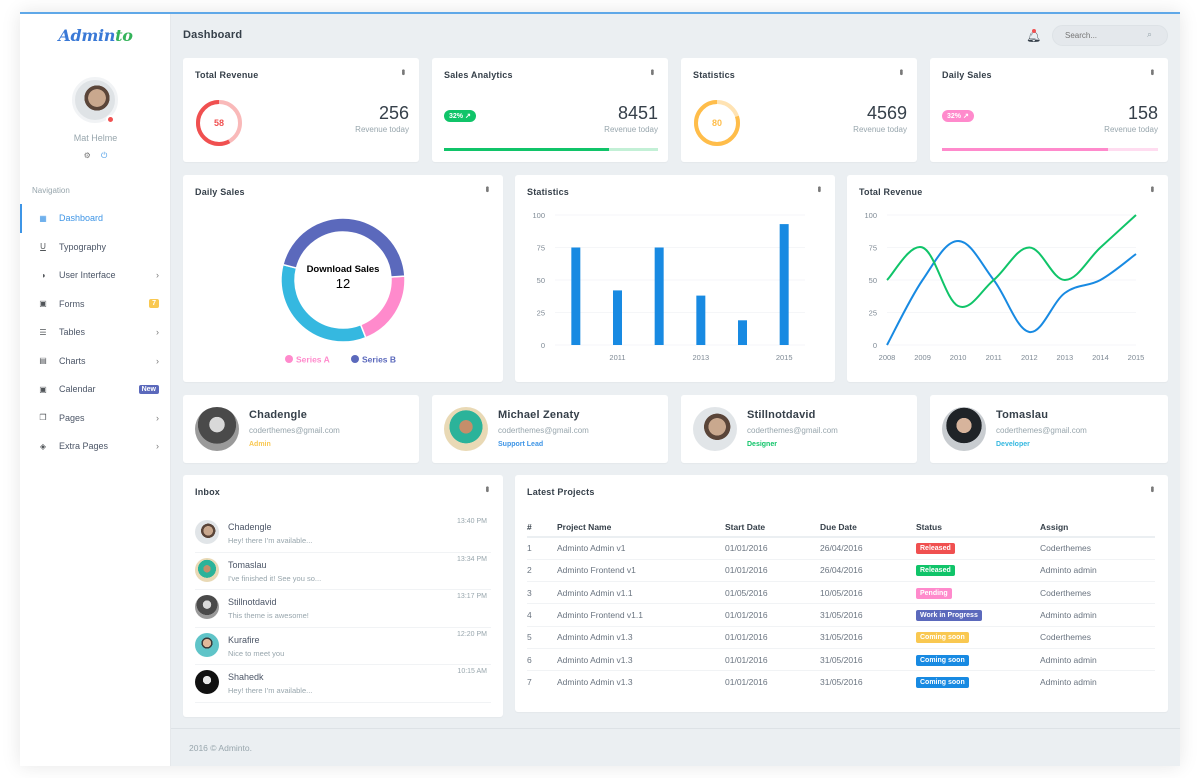  Describe the element at coordinates (95, 304) in the screenshot. I see `sidebar-item-forms: ▣ Forms 7` at that location.